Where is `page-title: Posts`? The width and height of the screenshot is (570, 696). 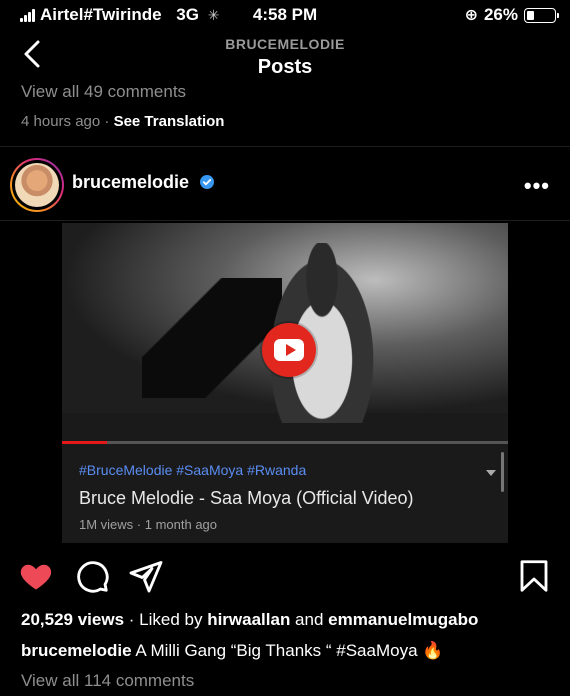 page-title: Posts is located at coordinates (285, 67).